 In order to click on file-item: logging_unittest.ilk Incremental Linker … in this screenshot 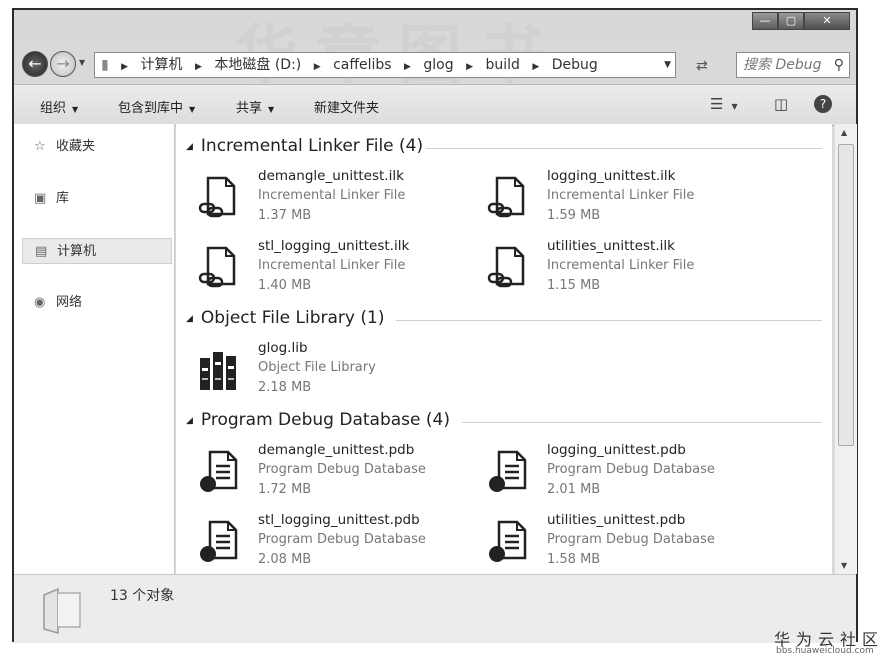, I will do `click(622, 198)`.